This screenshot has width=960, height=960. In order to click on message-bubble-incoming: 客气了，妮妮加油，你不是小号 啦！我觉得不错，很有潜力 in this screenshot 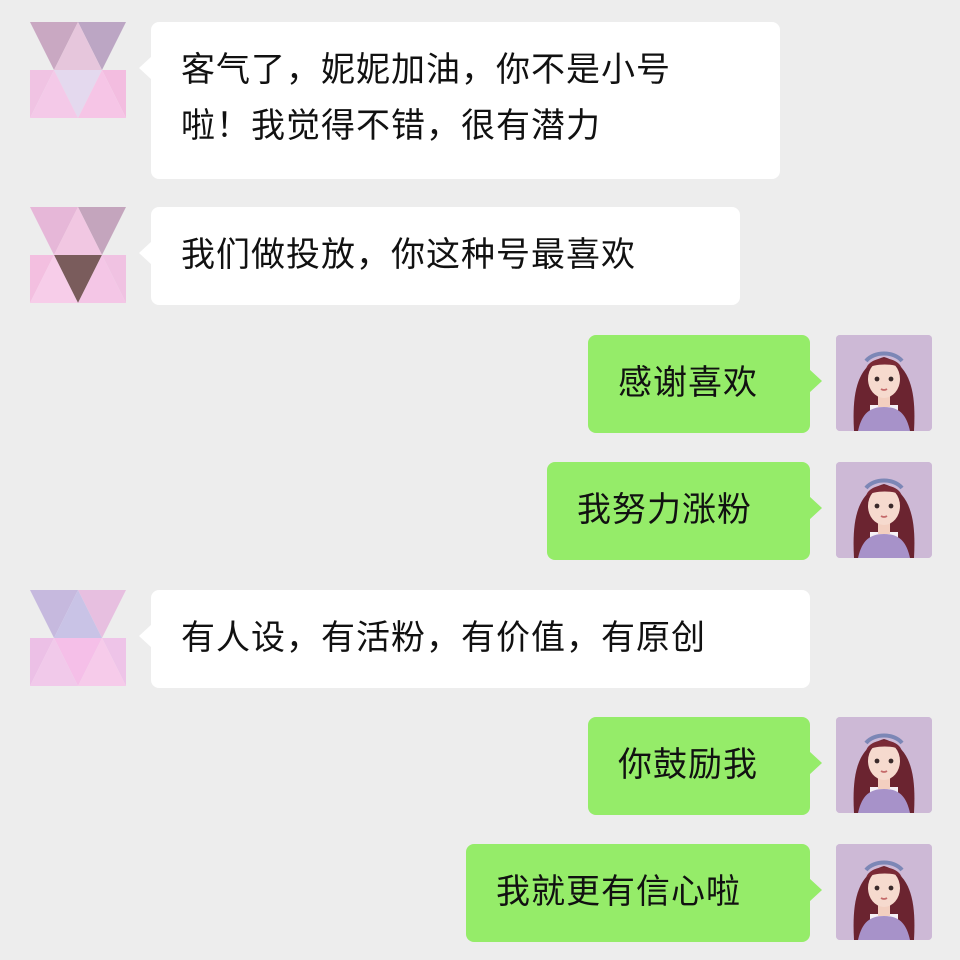, I will do `click(459, 100)`.